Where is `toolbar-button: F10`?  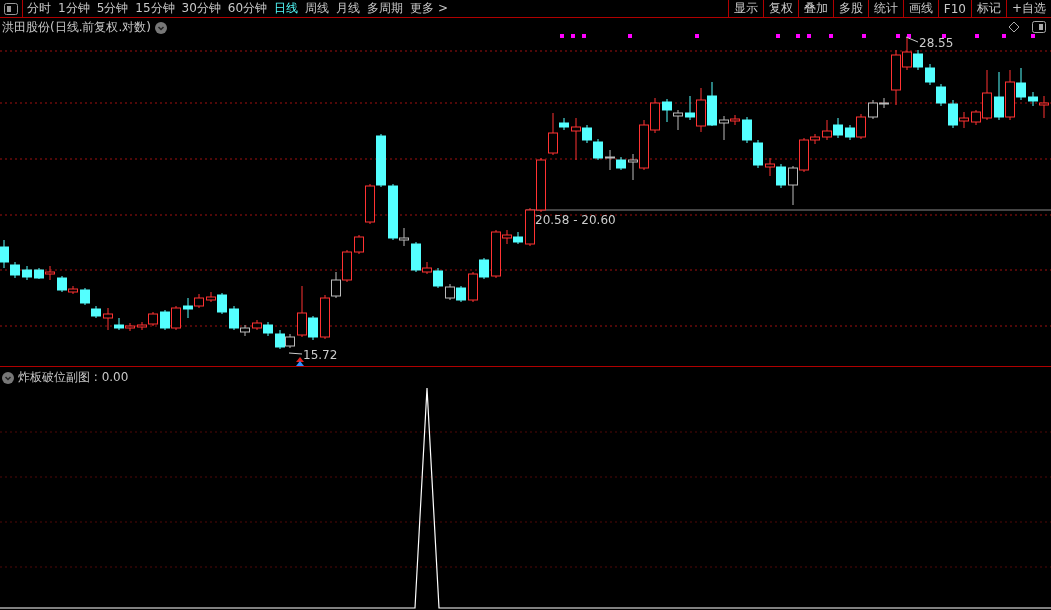 toolbar-button: F10 is located at coordinates (954, 8).